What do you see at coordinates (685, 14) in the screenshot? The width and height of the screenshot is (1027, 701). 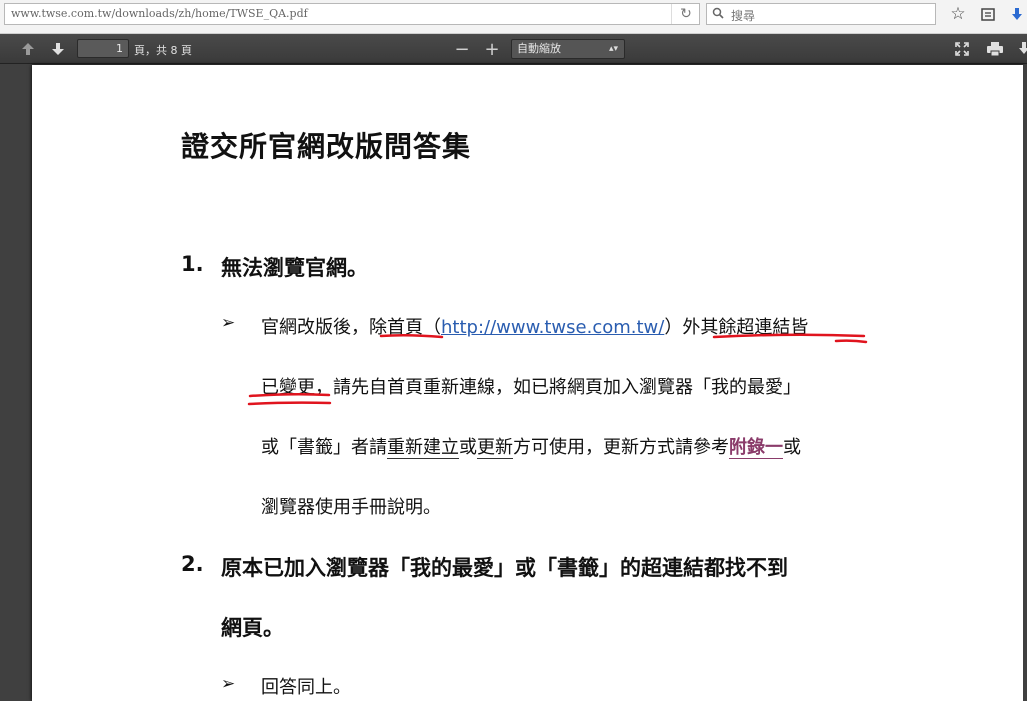 I see `reload-icon: ↻` at bounding box center [685, 14].